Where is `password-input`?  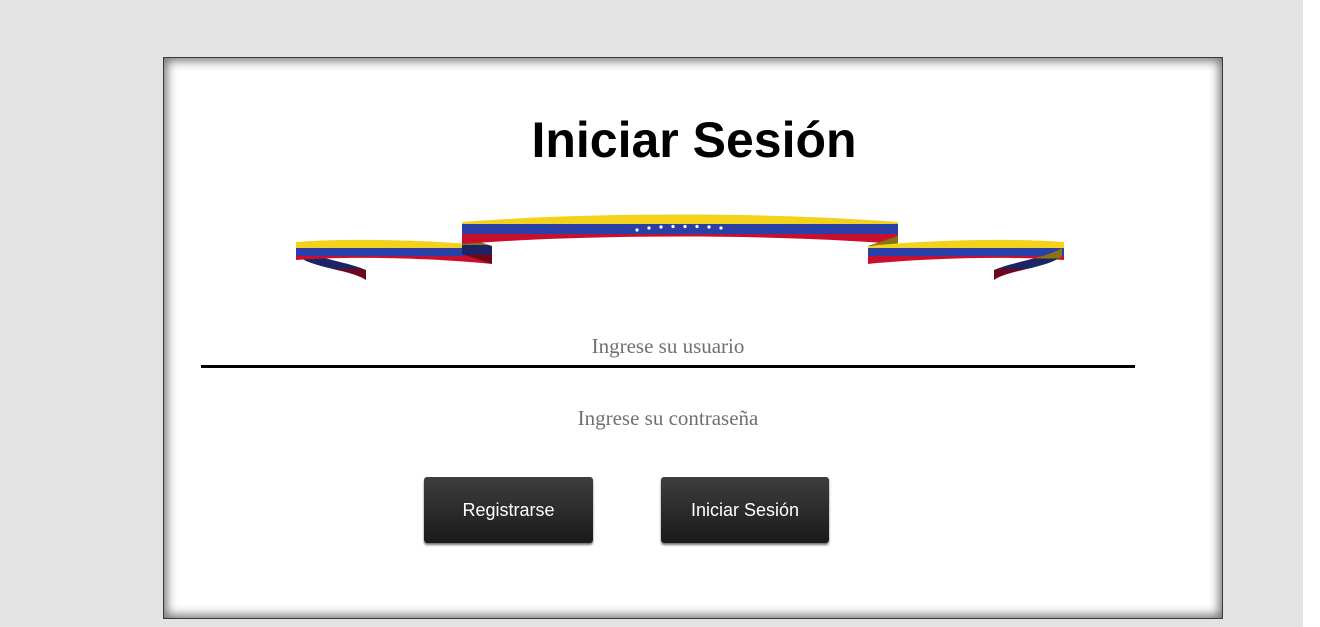 password-input is located at coordinates (668, 418).